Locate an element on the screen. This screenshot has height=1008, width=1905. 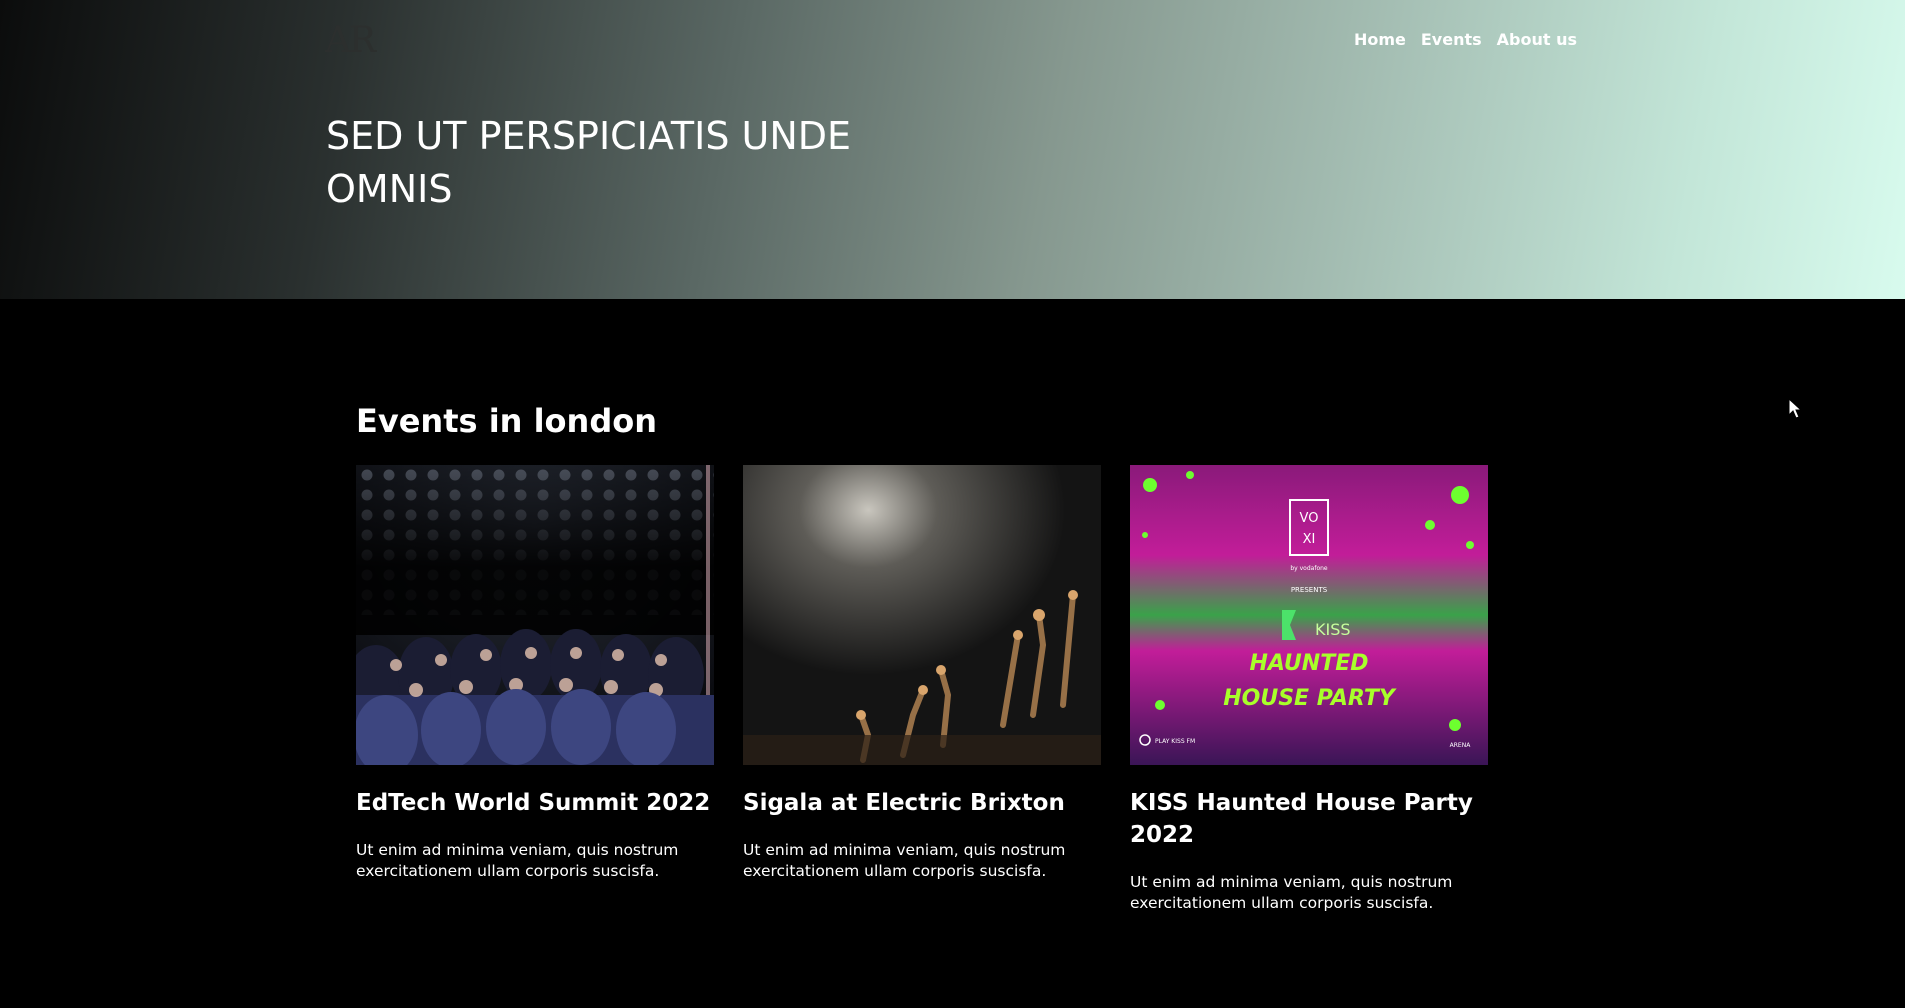
svg-text: KISS is located at coordinates (1333, 629).